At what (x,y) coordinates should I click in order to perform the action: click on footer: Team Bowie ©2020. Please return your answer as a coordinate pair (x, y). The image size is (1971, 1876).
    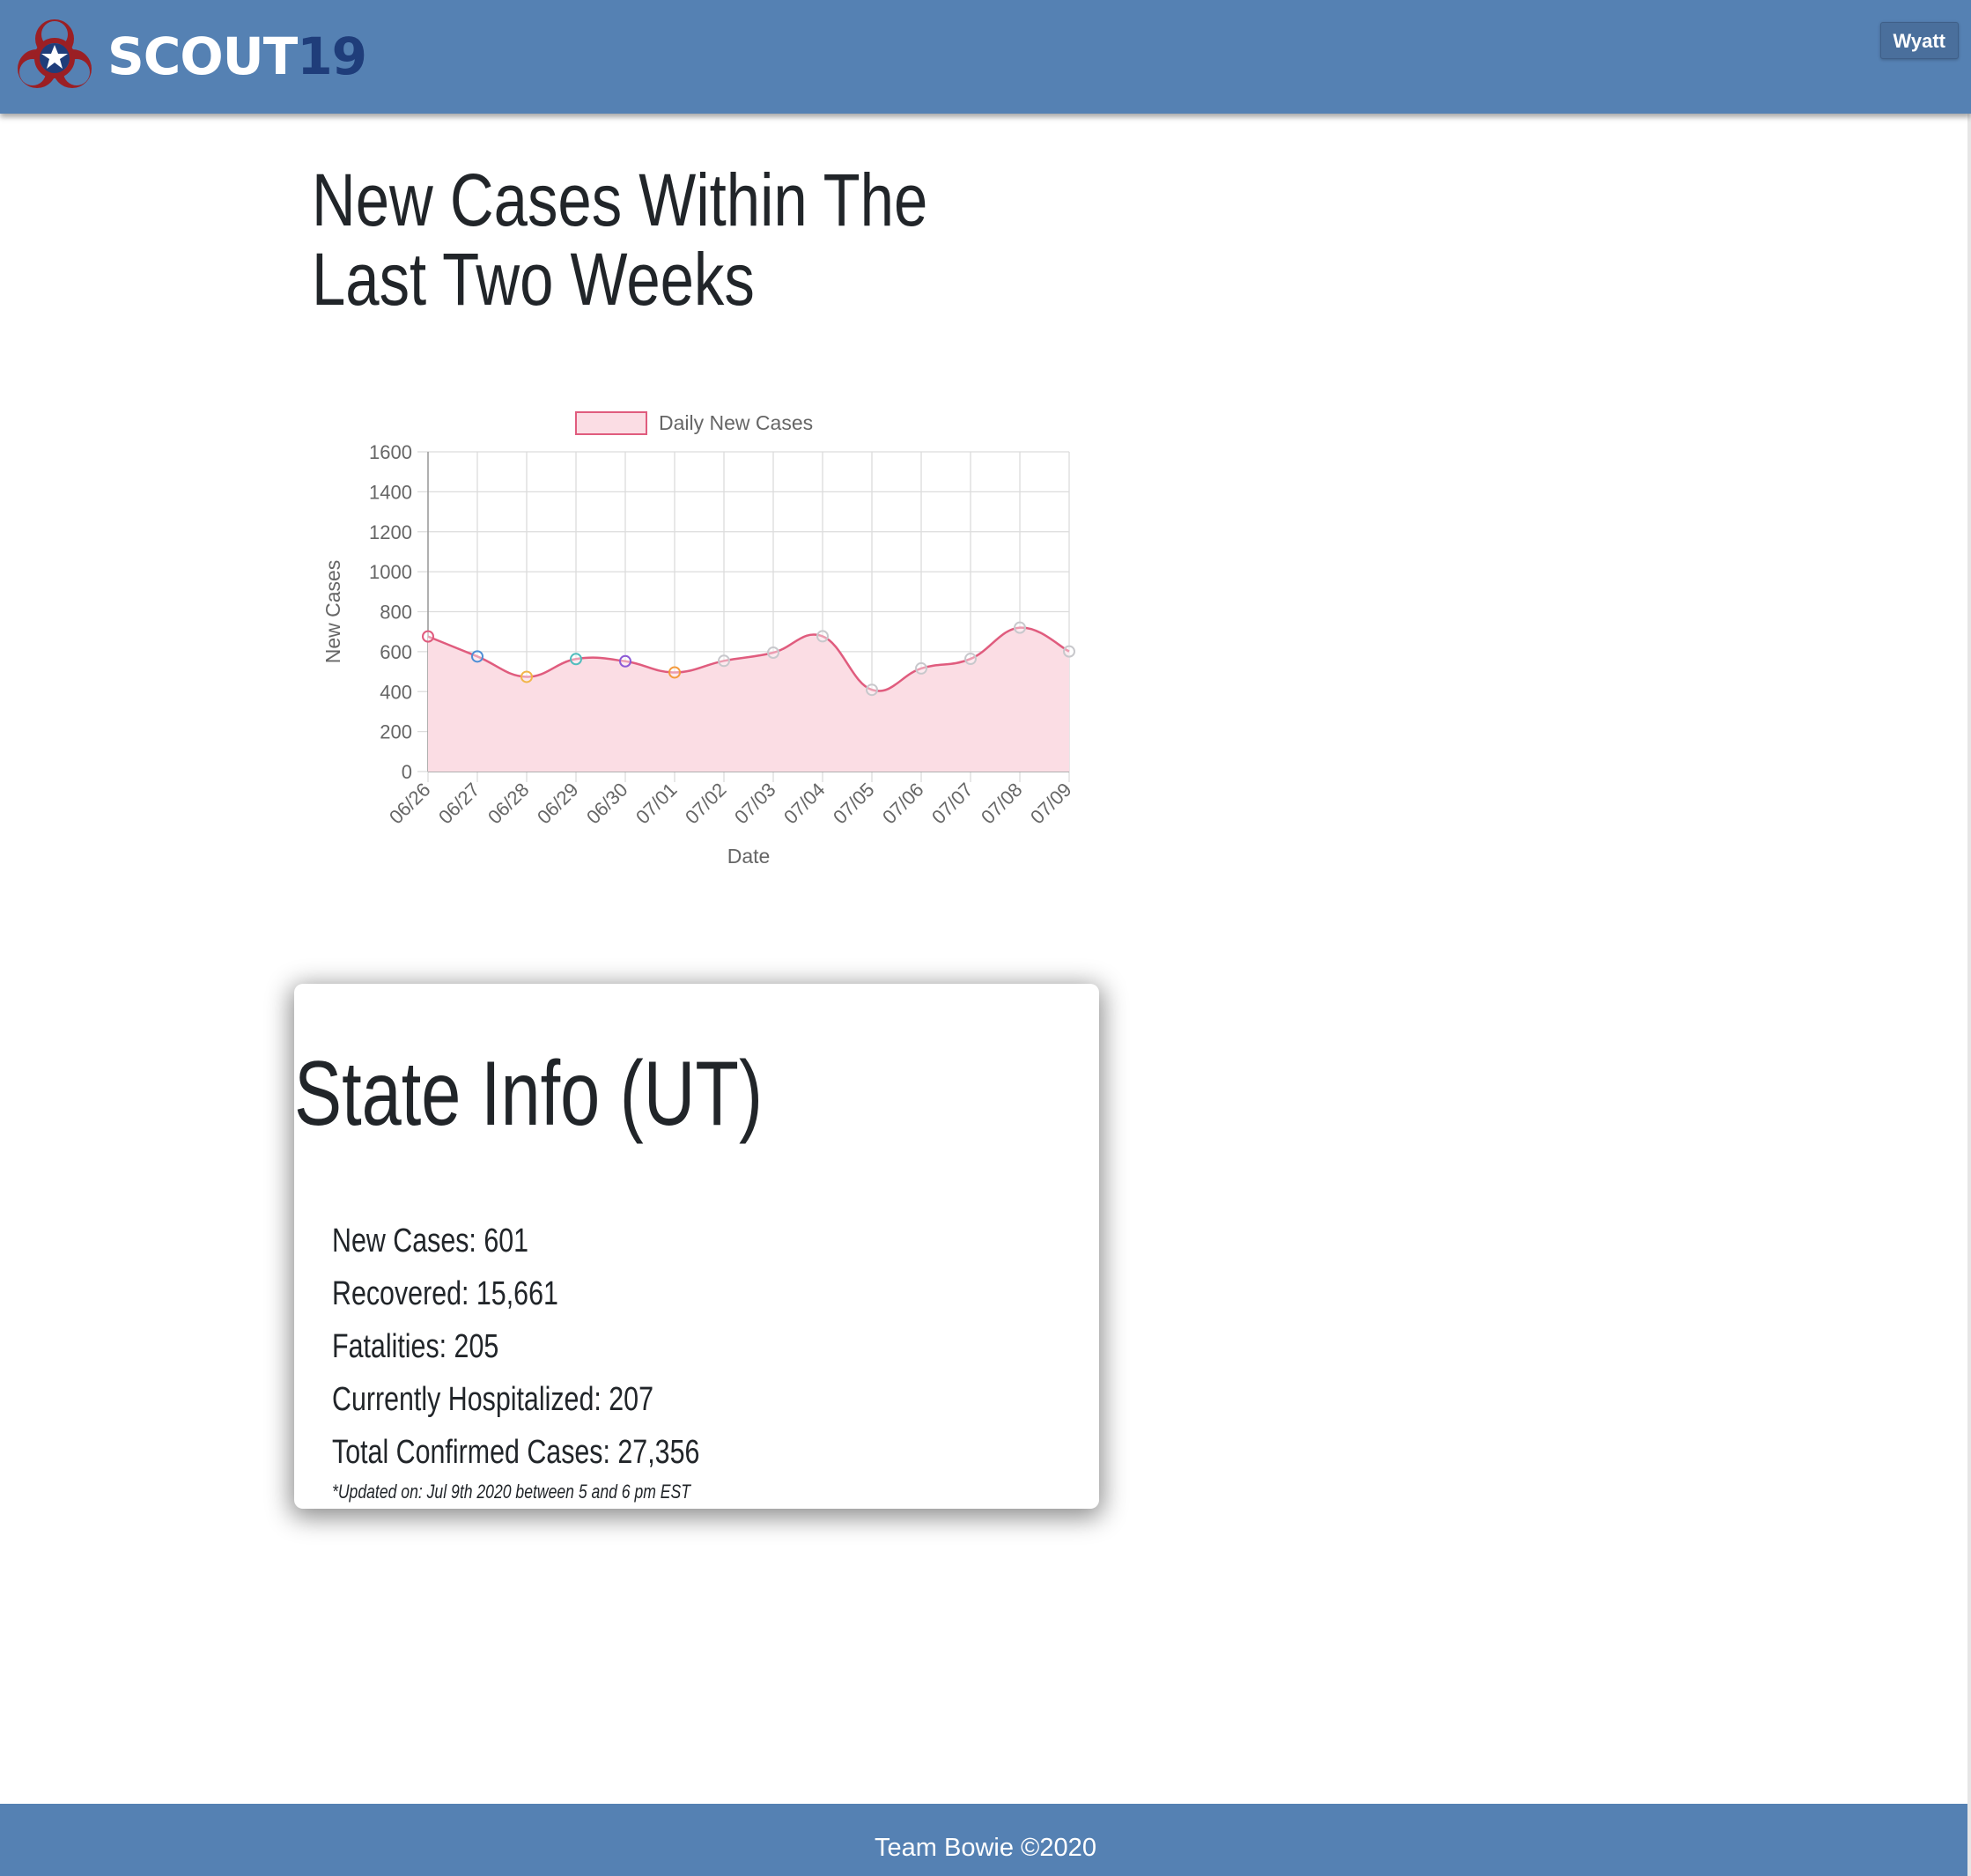
    Looking at the image, I should click on (985, 1840).